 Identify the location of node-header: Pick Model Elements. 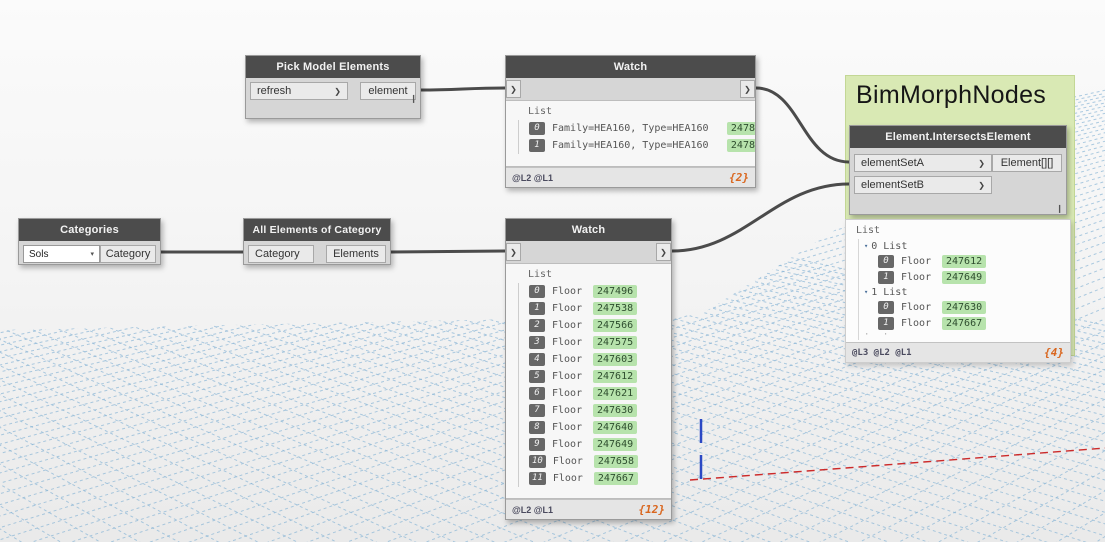
(333, 67).